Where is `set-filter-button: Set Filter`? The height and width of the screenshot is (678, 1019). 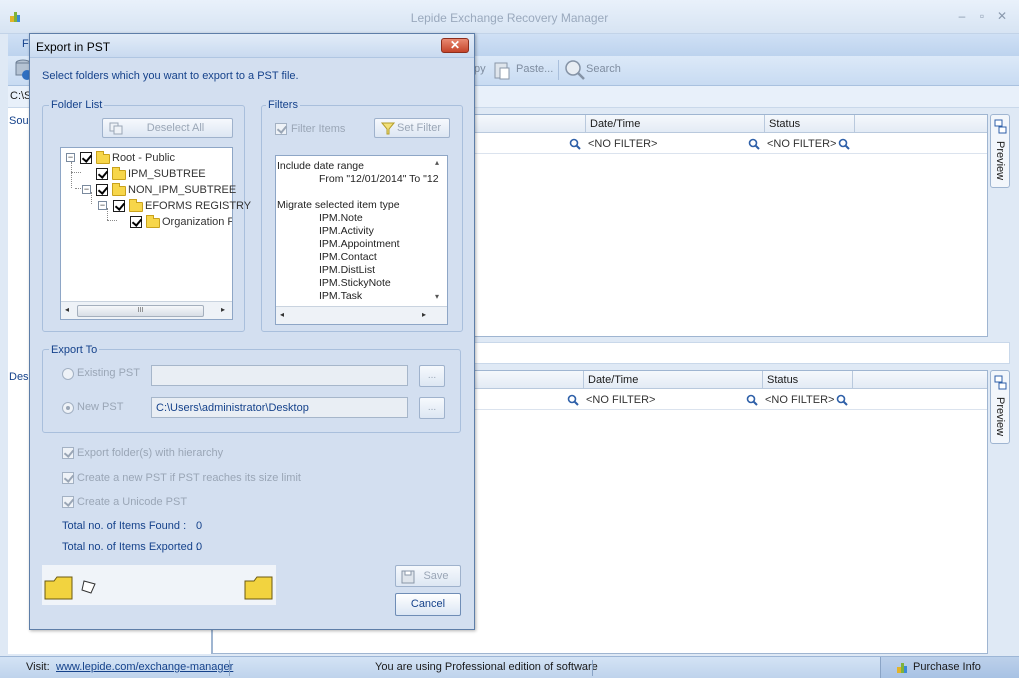 set-filter-button: Set Filter is located at coordinates (412, 128).